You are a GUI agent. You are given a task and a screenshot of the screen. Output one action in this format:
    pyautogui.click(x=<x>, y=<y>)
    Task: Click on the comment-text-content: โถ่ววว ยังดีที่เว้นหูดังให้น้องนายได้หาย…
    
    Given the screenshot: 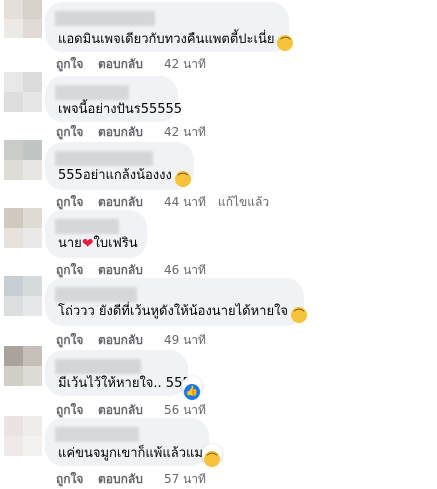 What is the action you would take?
    pyautogui.click(x=173, y=311)
    